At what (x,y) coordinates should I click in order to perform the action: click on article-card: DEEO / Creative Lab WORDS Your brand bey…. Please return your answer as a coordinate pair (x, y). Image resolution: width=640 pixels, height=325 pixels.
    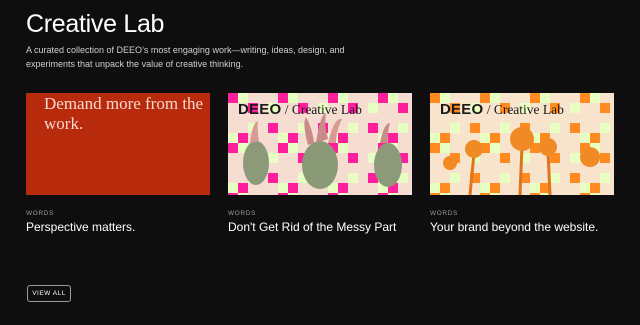
    Looking at the image, I should click on (522, 163).